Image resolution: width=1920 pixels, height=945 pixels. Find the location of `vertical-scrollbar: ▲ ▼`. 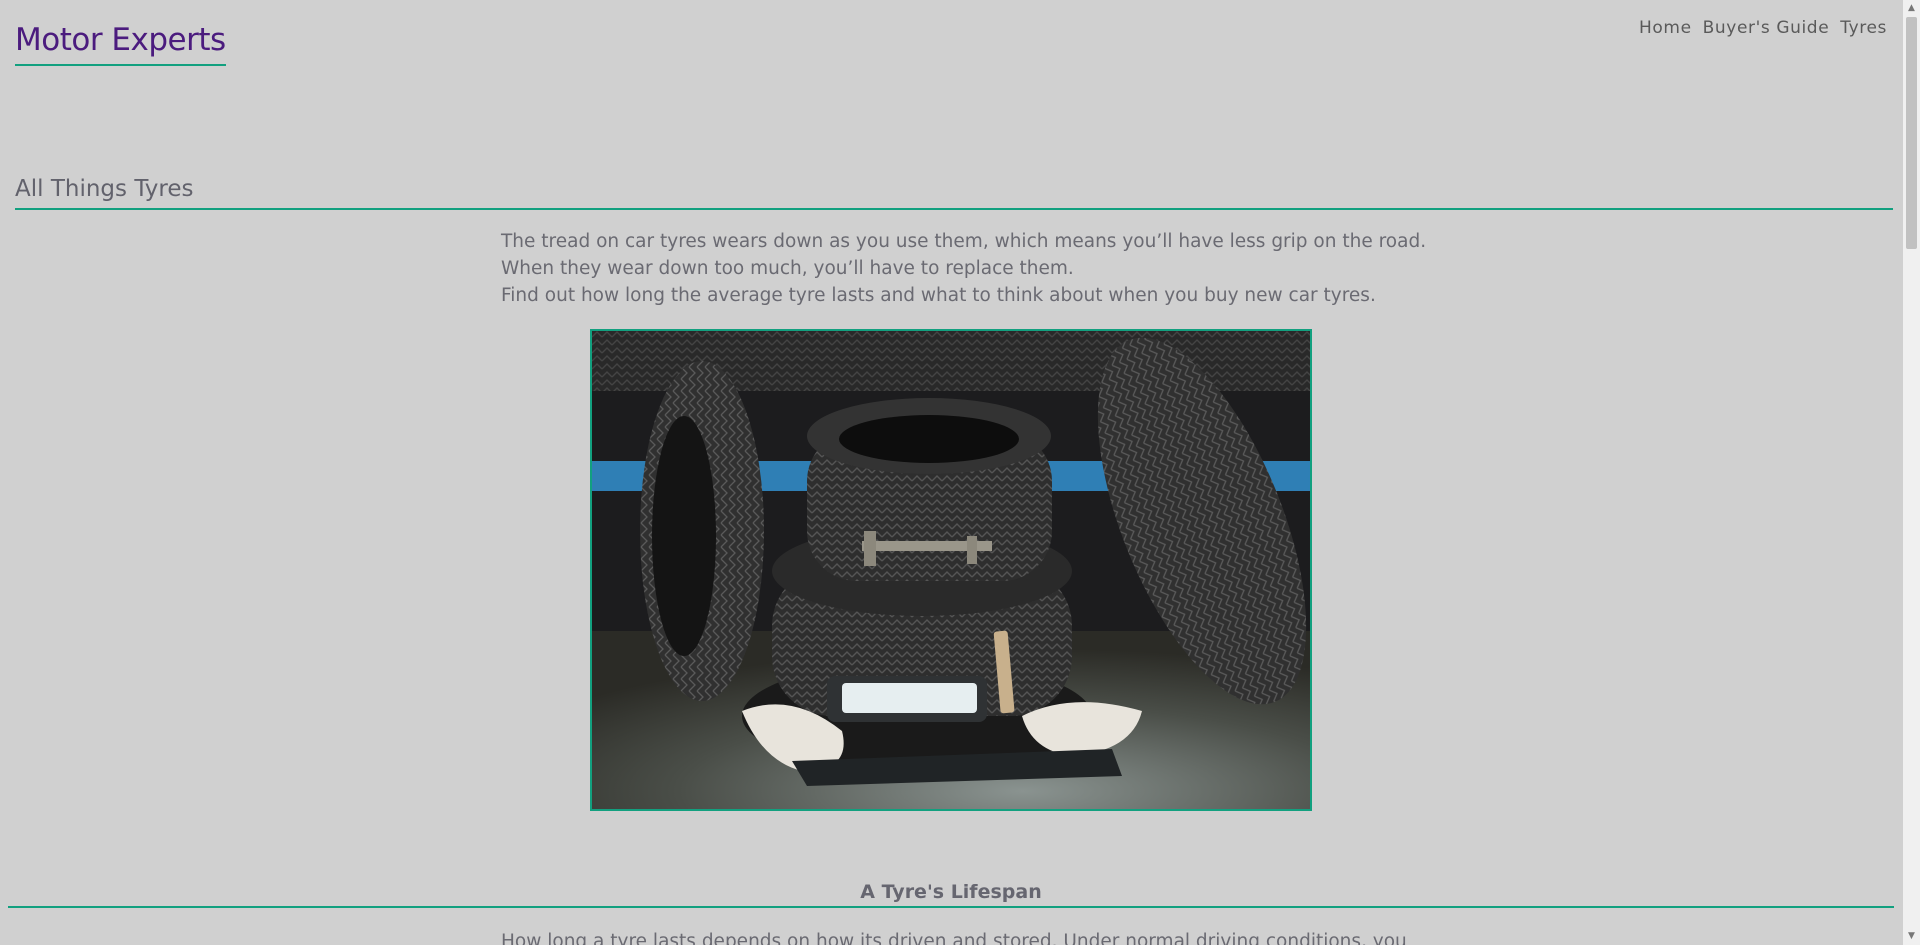

vertical-scrollbar: ▲ ▼ is located at coordinates (1911, 472).